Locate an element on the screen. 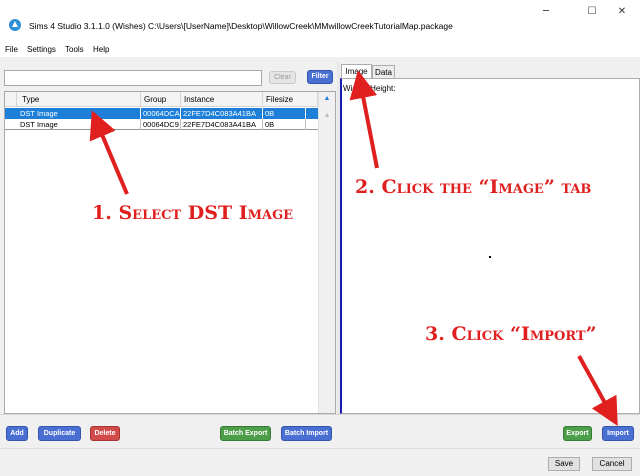 This screenshot has width=640, height=476. annotation-step3: 3. Click “Import” is located at coordinates (511, 334).